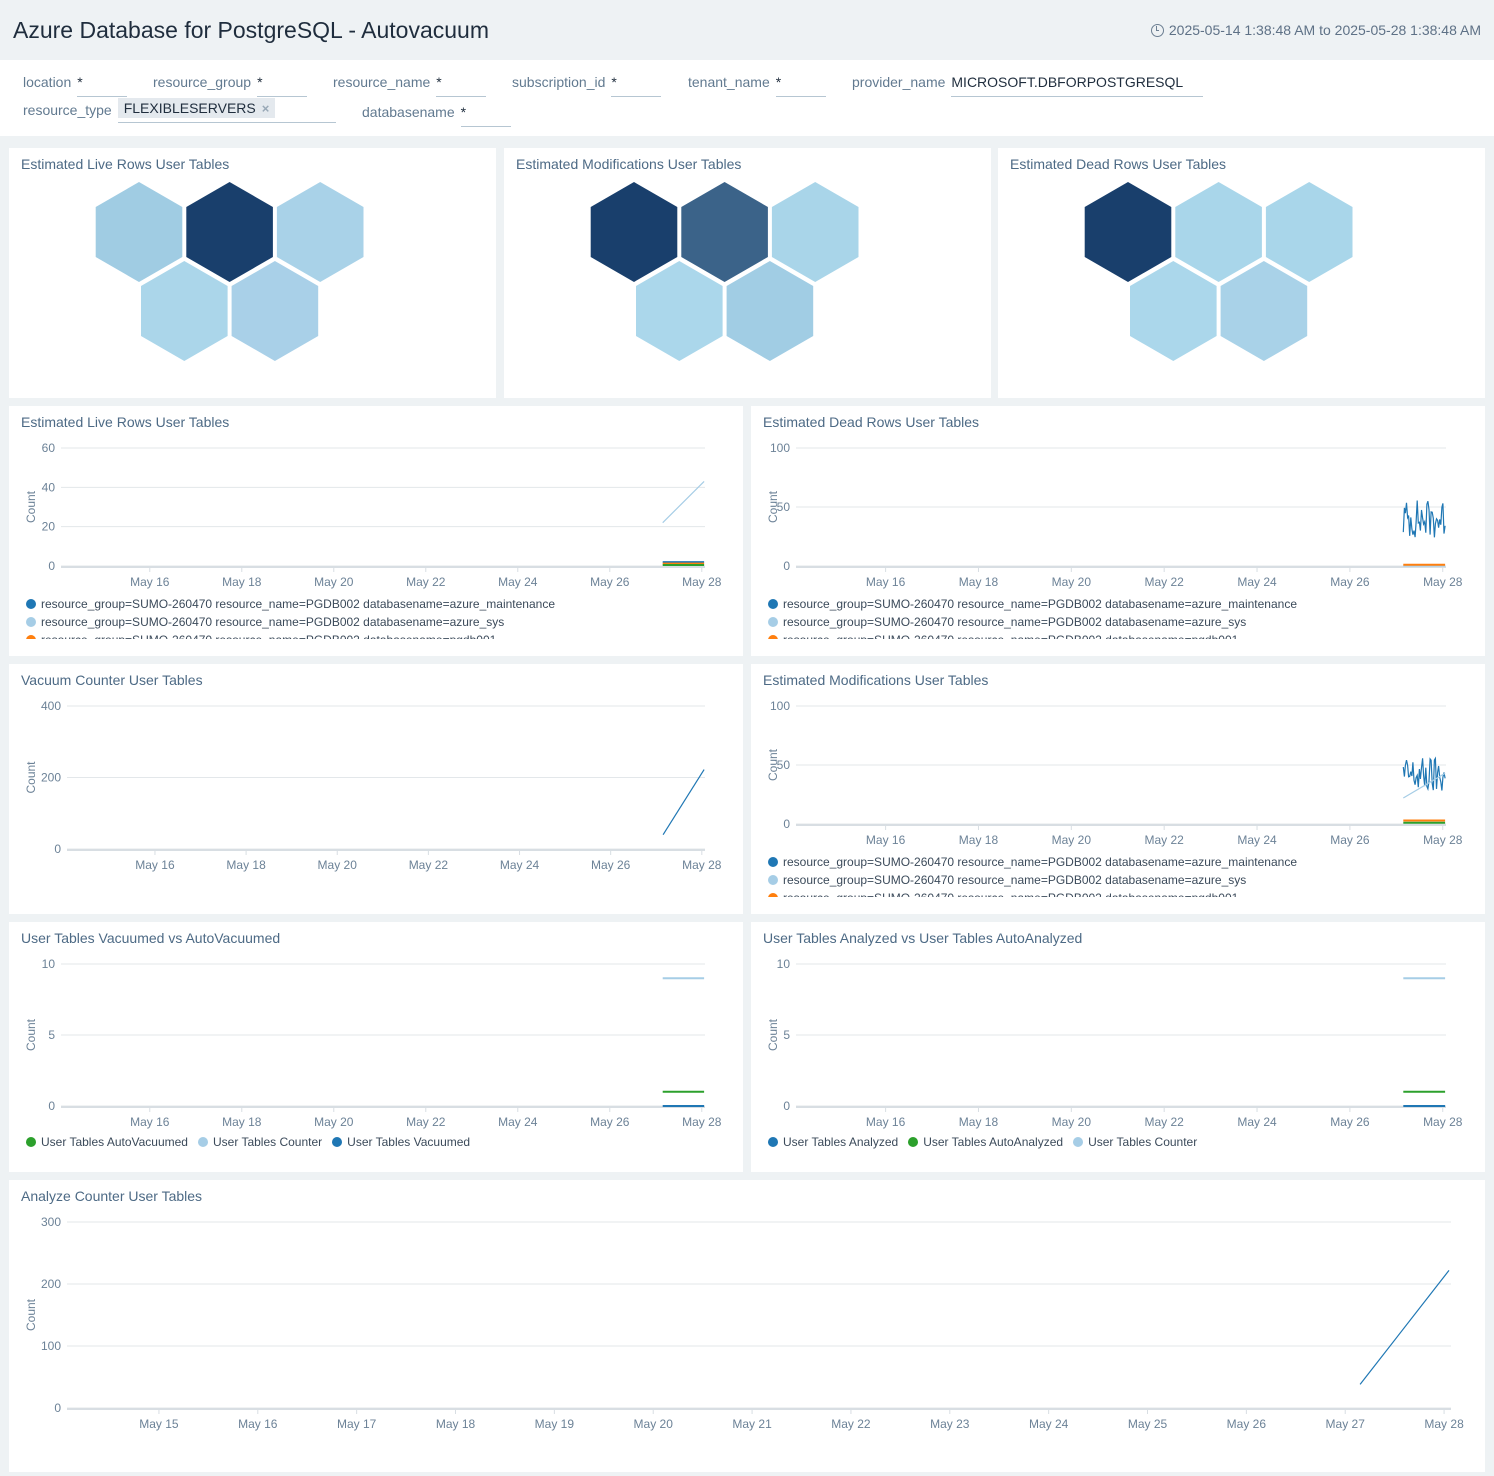 The width and height of the screenshot is (1494, 1476). I want to click on legend-label: User Tables Counter, so click(267, 1142).